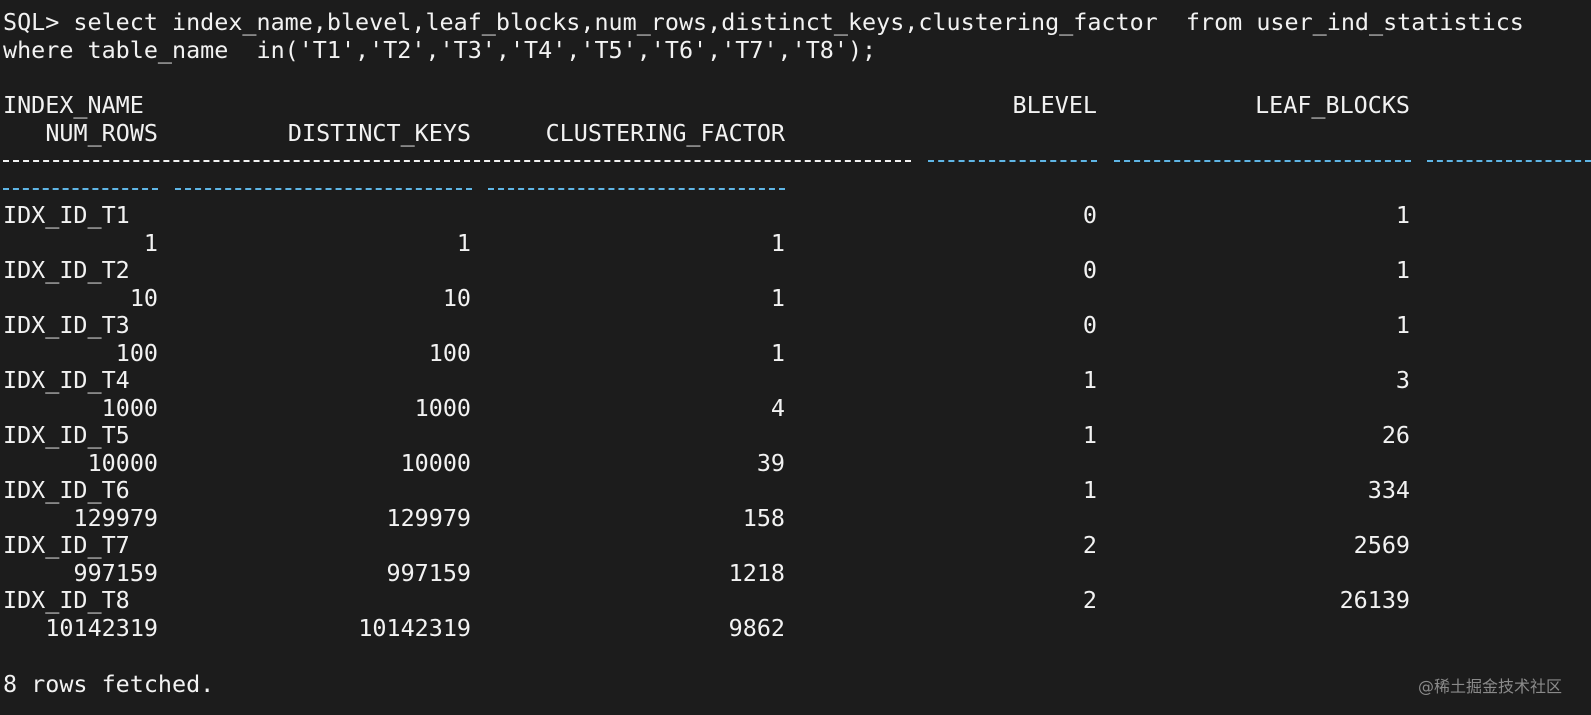  What do you see at coordinates (1402, 380) in the screenshot?
I see `leaf-blocks-cell: 3` at bounding box center [1402, 380].